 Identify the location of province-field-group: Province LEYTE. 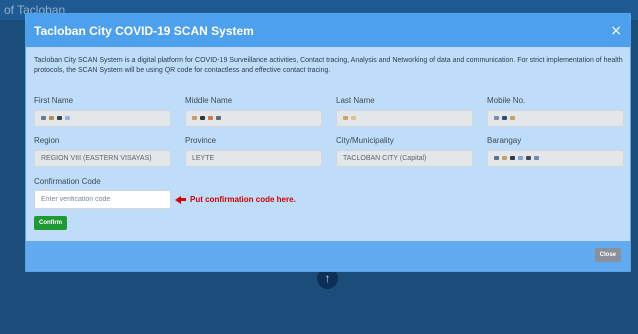
(253, 151).